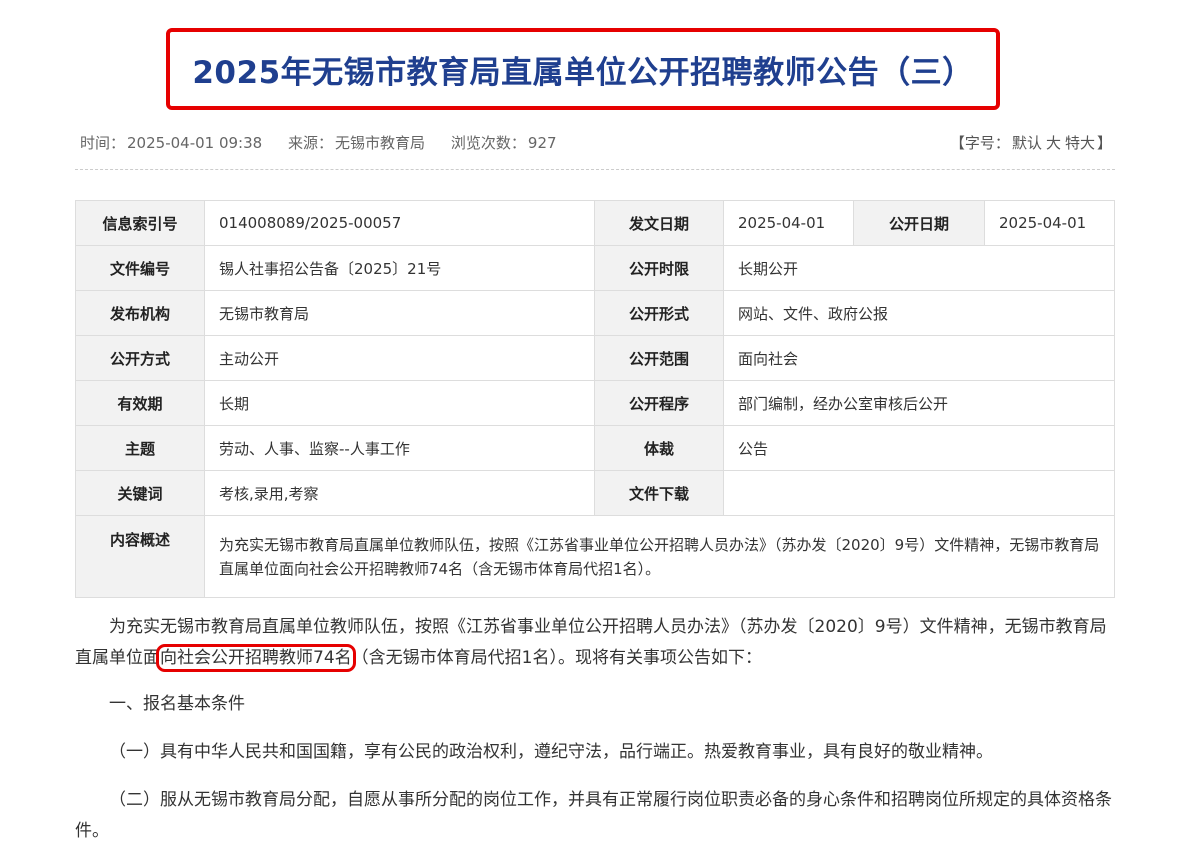 The height and width of the screenshot is (864, 1189). Describe the element at coordinates (399, 268) in the screenshot. I see `doc-no-value: 锡人社事招公告备〔2025〕21号` at that location.